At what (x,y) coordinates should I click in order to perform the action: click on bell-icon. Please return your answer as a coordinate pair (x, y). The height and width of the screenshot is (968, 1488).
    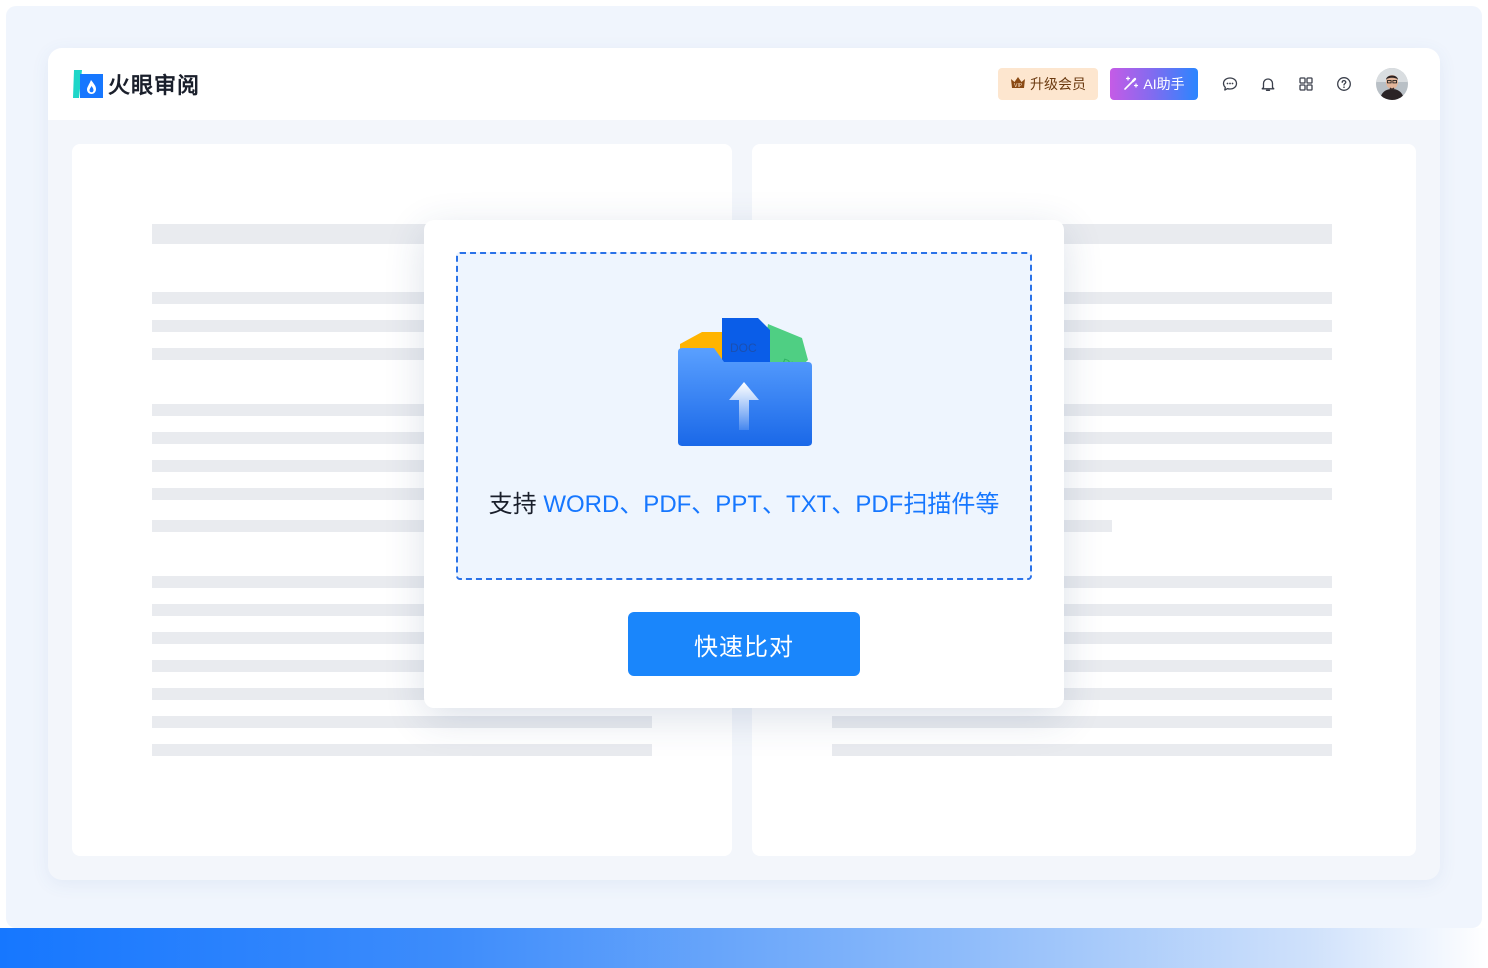
    Looking at the image, I should click on (1268, 84).